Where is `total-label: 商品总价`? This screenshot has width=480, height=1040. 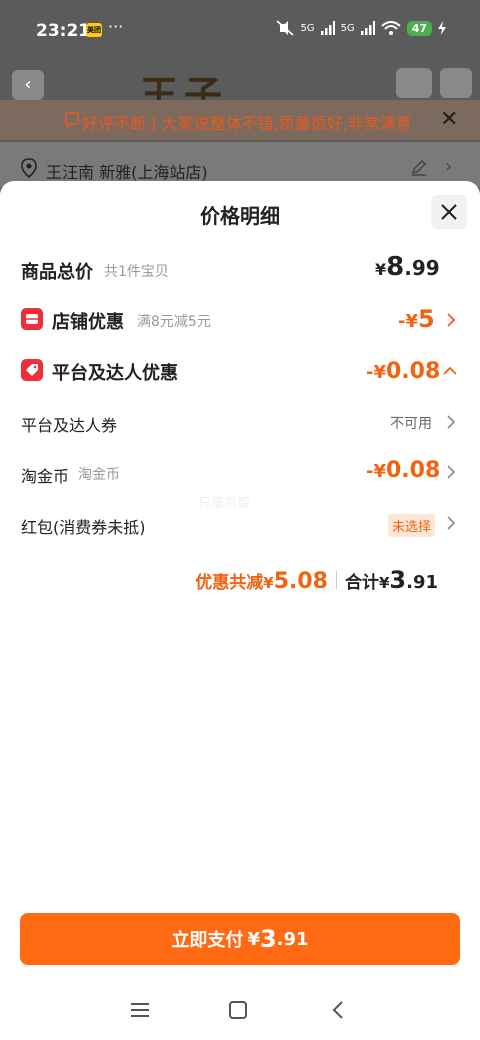
total-label: 商品总价 is located at coordinates (57, 272).